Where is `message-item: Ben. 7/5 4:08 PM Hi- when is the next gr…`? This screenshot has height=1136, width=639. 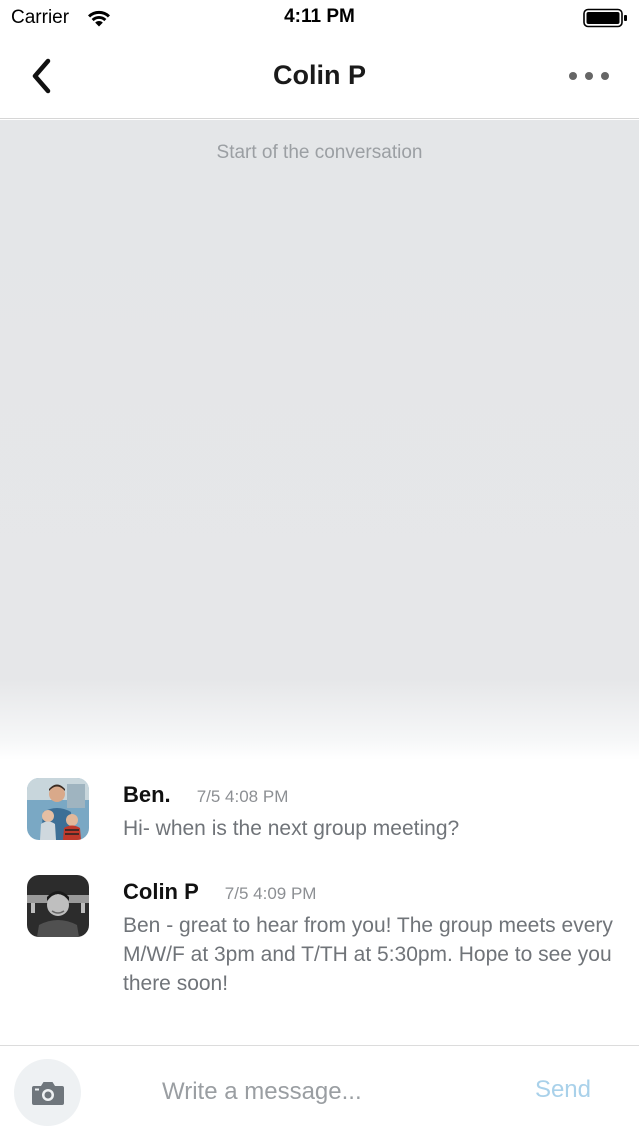
message-item: Ben. 7/5 4:08 PM Hi- when is the next gr… is located at coordinates (322, 818).